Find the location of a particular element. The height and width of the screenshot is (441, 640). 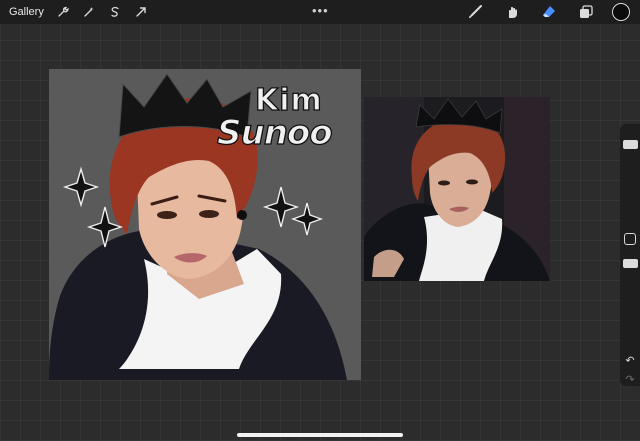

selection-icon is located at coordinates (115, 12).